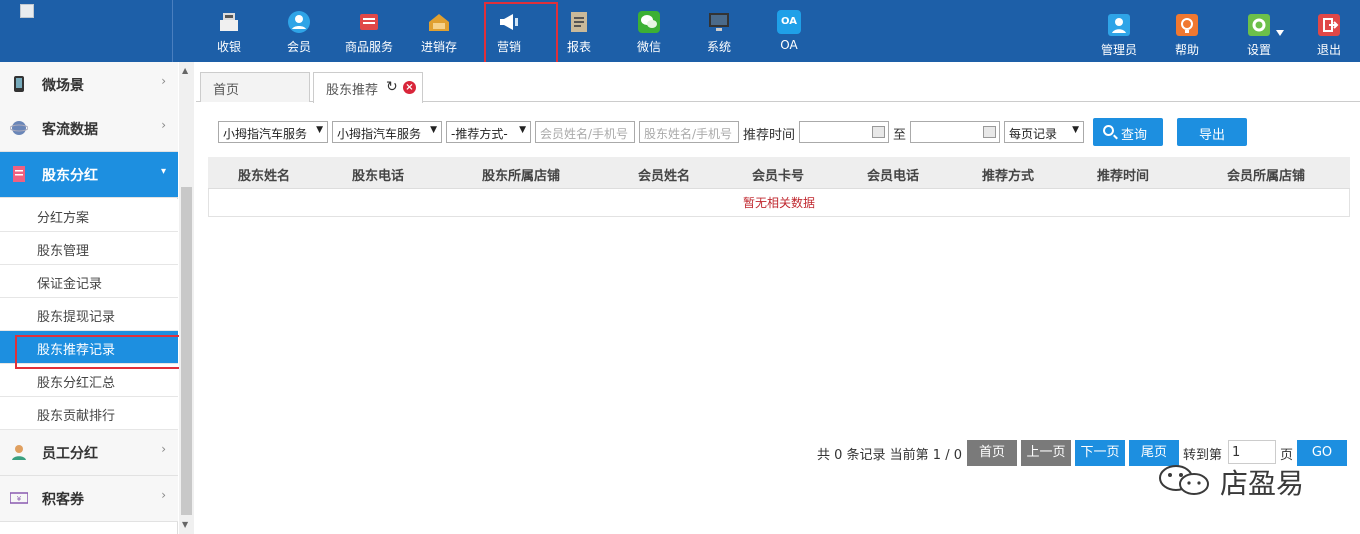 The height and width of the screenshot is (534, 1360). What do you see at coordinates (299, 22) in the screenshot?
I see `member-icon` at bounding box center [299, 22].